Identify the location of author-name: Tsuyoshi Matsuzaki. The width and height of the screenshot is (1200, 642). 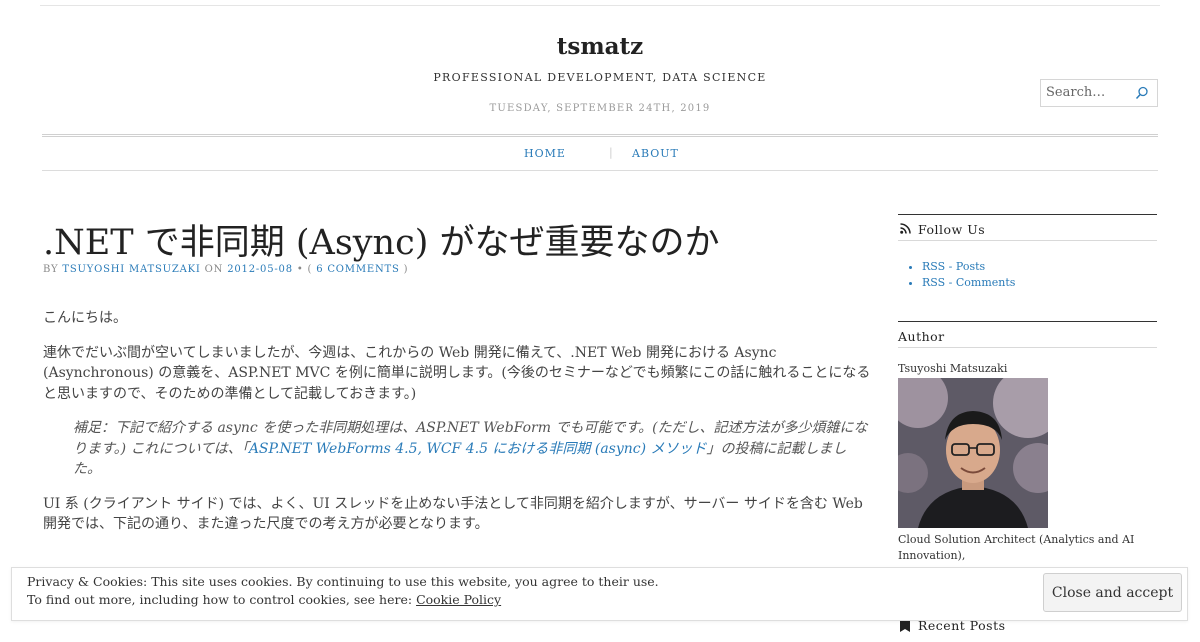
(953, 368).